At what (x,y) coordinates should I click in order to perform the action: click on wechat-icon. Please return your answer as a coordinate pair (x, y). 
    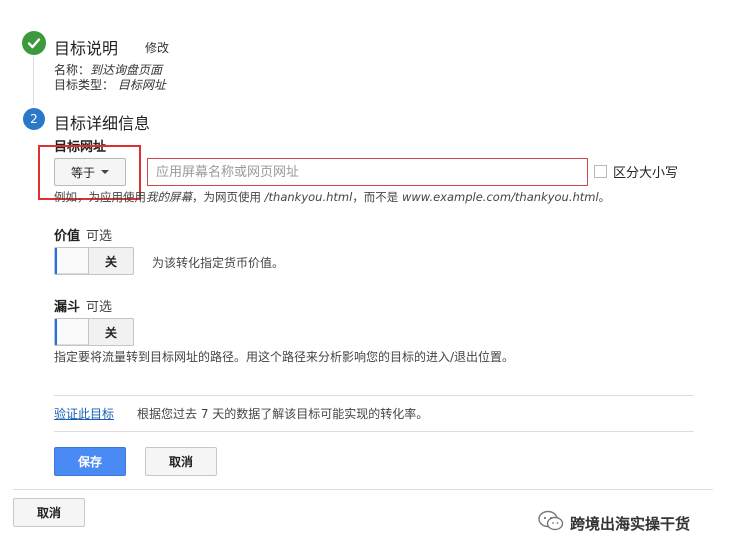
    Looking at the image, I should click on (551, 523).